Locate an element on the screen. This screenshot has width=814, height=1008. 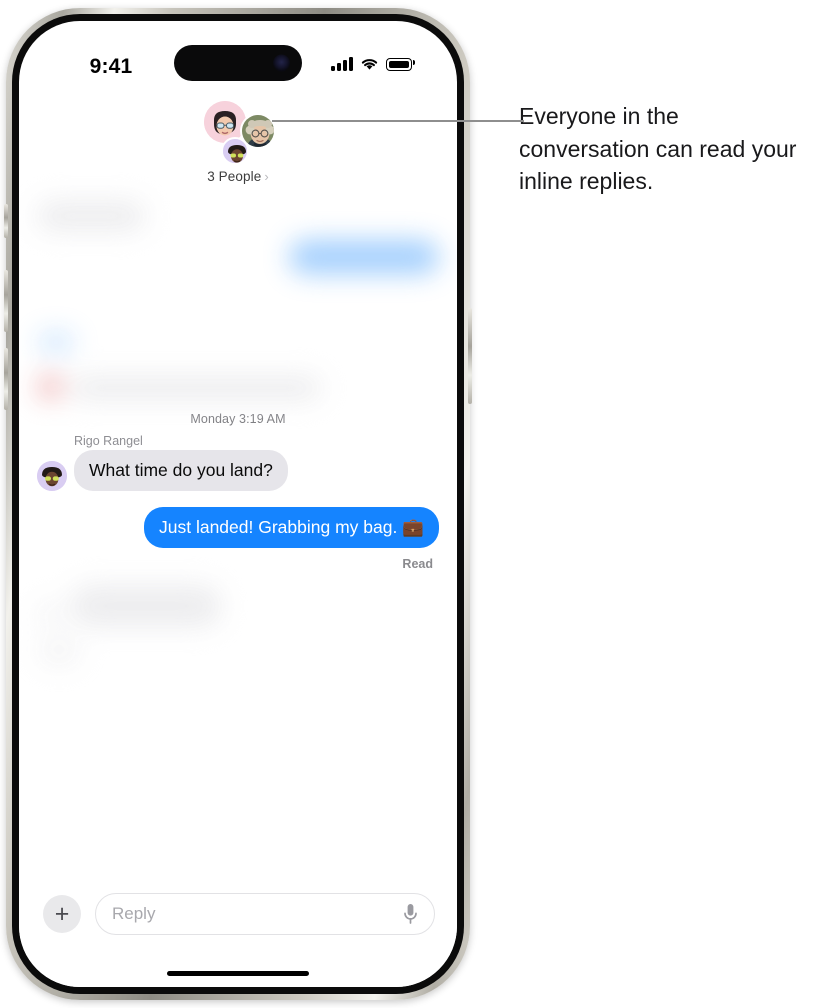
message-input-bar: + Reply is located at coordinates (238, 933).